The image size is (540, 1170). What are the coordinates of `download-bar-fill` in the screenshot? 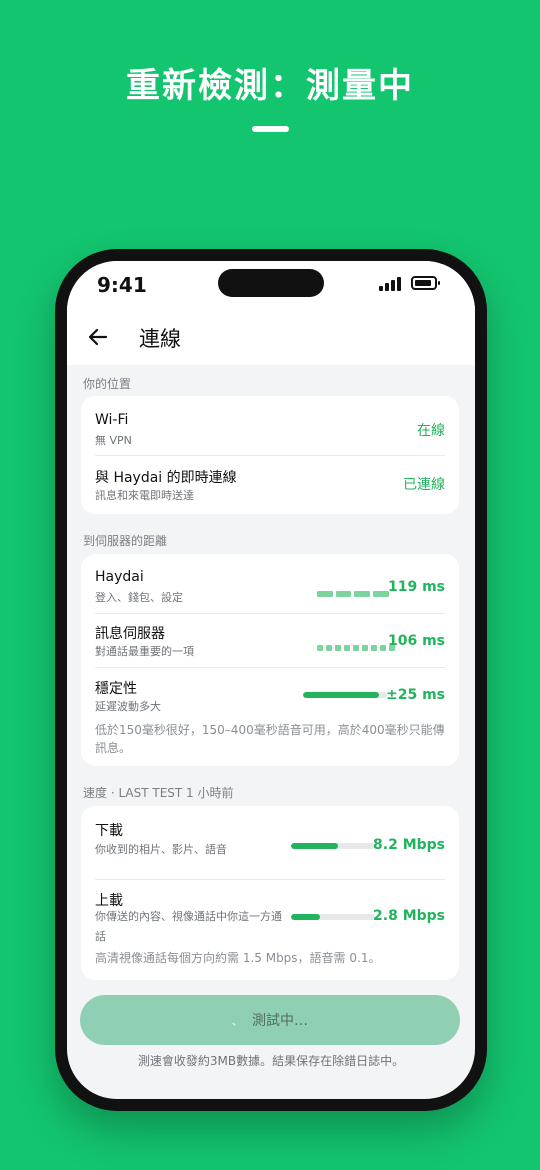 It's located at (315, 846).